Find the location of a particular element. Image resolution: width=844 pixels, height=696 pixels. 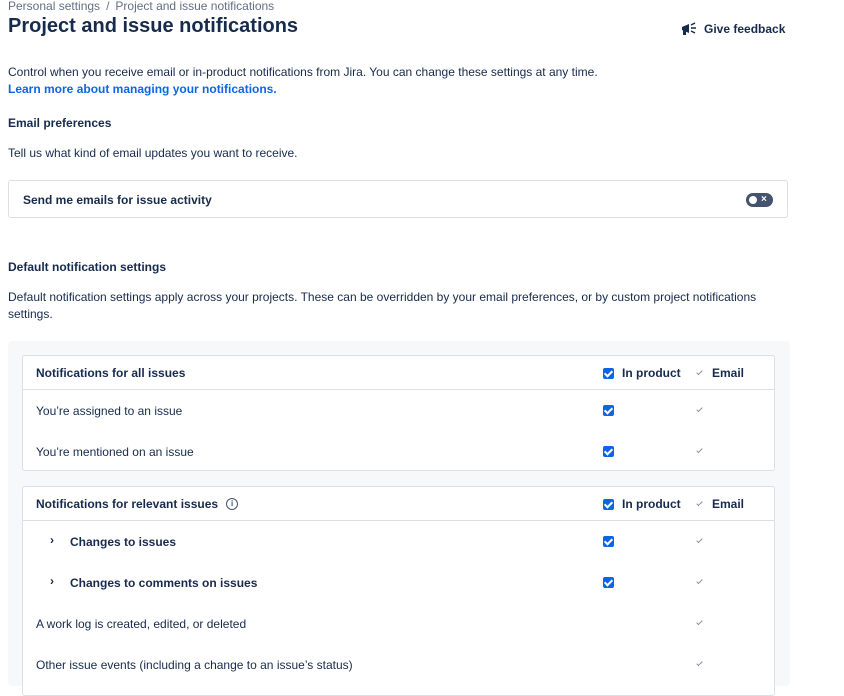

default-settings-heading: Default notification settings is located at coordinates (87, 267).